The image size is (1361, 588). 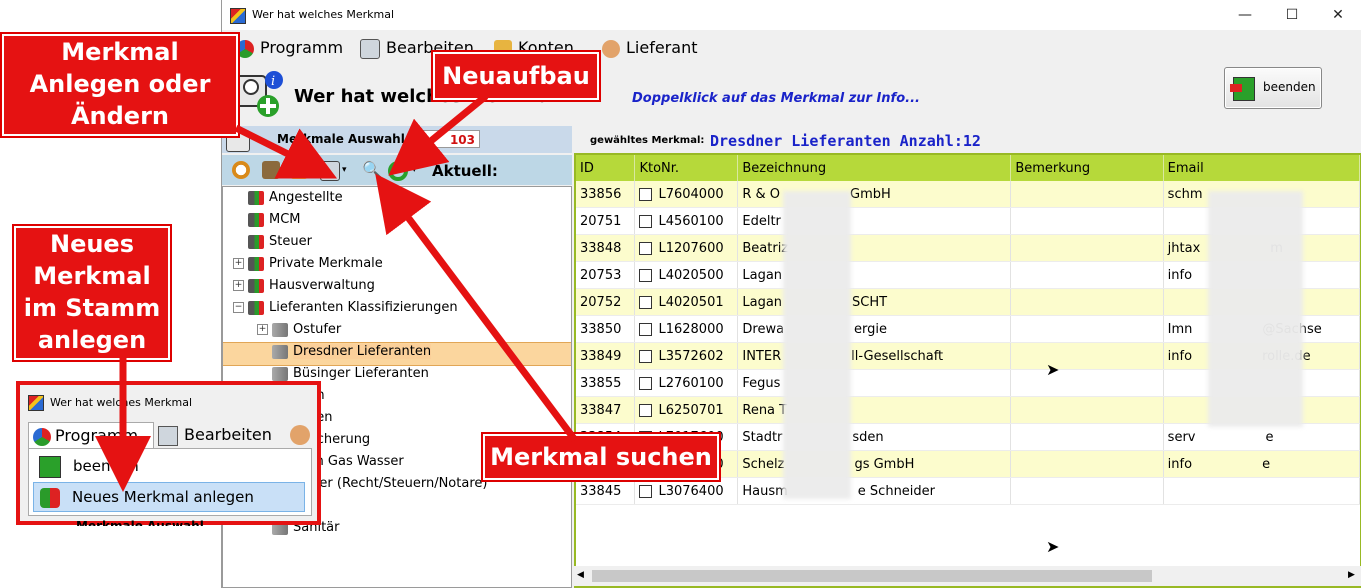 What do you see at coordinates (286, 151) in the screenshot?
I see `arrow-to-edit` at bounding box center [286, 151].